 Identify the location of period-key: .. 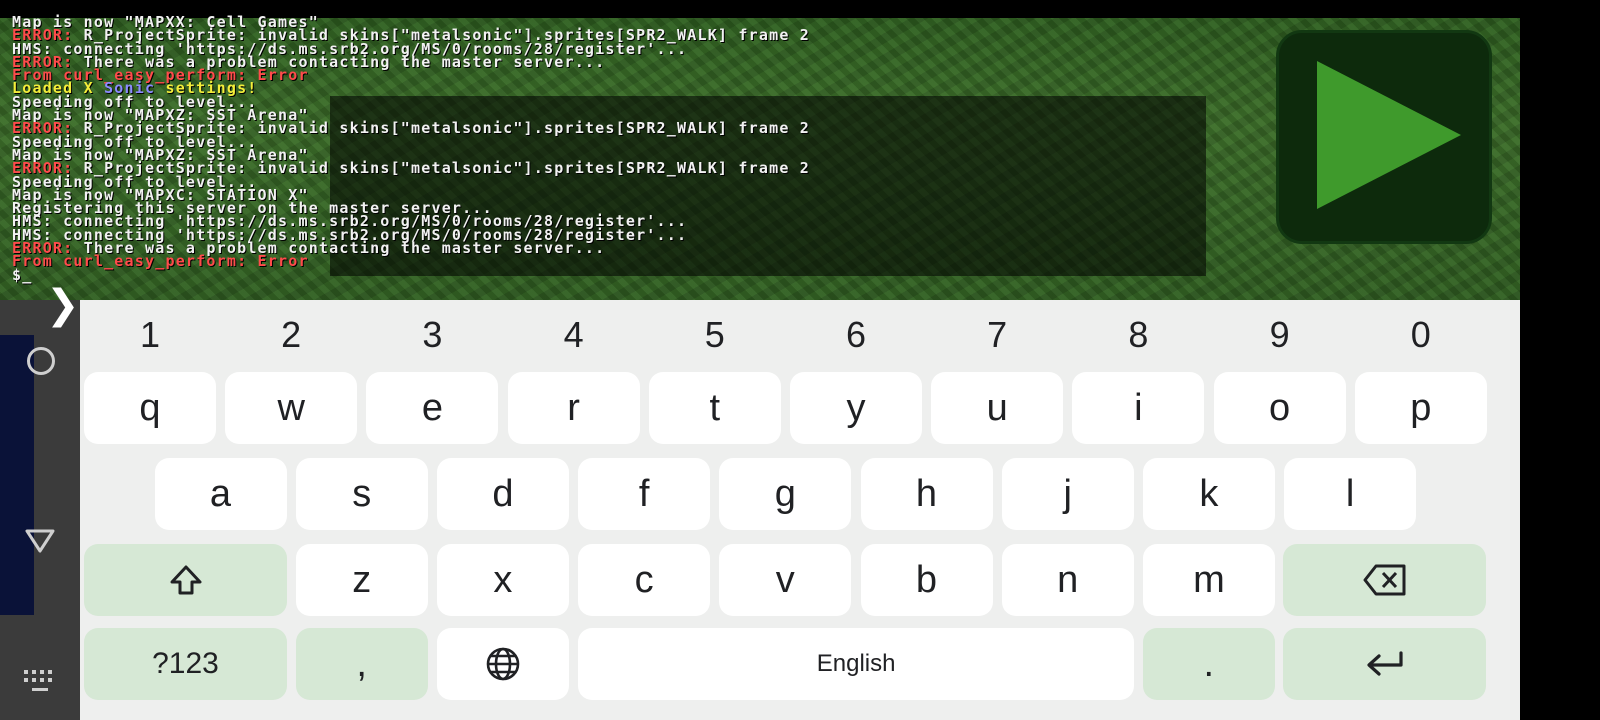
(1208, 664).